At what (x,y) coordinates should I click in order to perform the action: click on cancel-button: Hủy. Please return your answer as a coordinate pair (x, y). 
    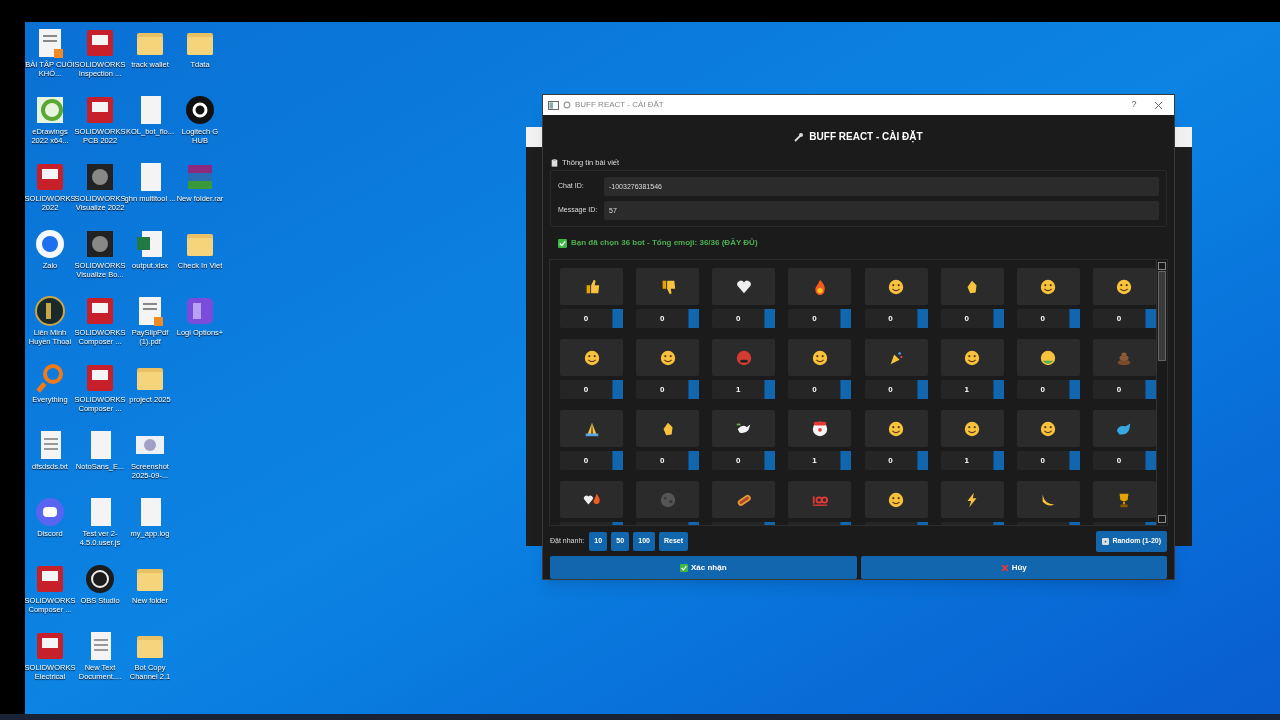
    Looking at the image, I should click on (1013, 567).